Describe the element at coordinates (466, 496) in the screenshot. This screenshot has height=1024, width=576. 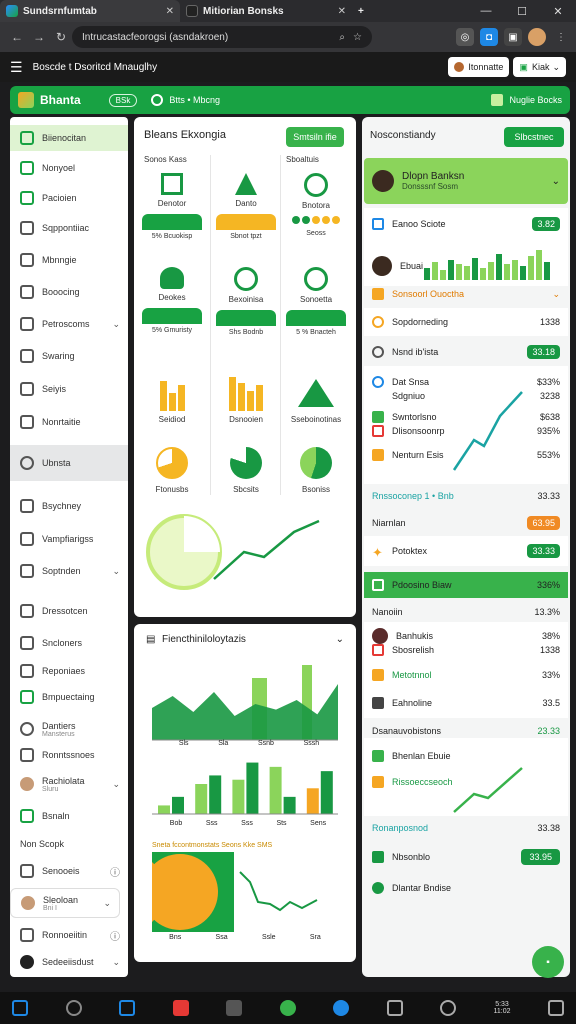
I see `right-row: Rnssoconep 1 • Bnb 33.33` at that location.